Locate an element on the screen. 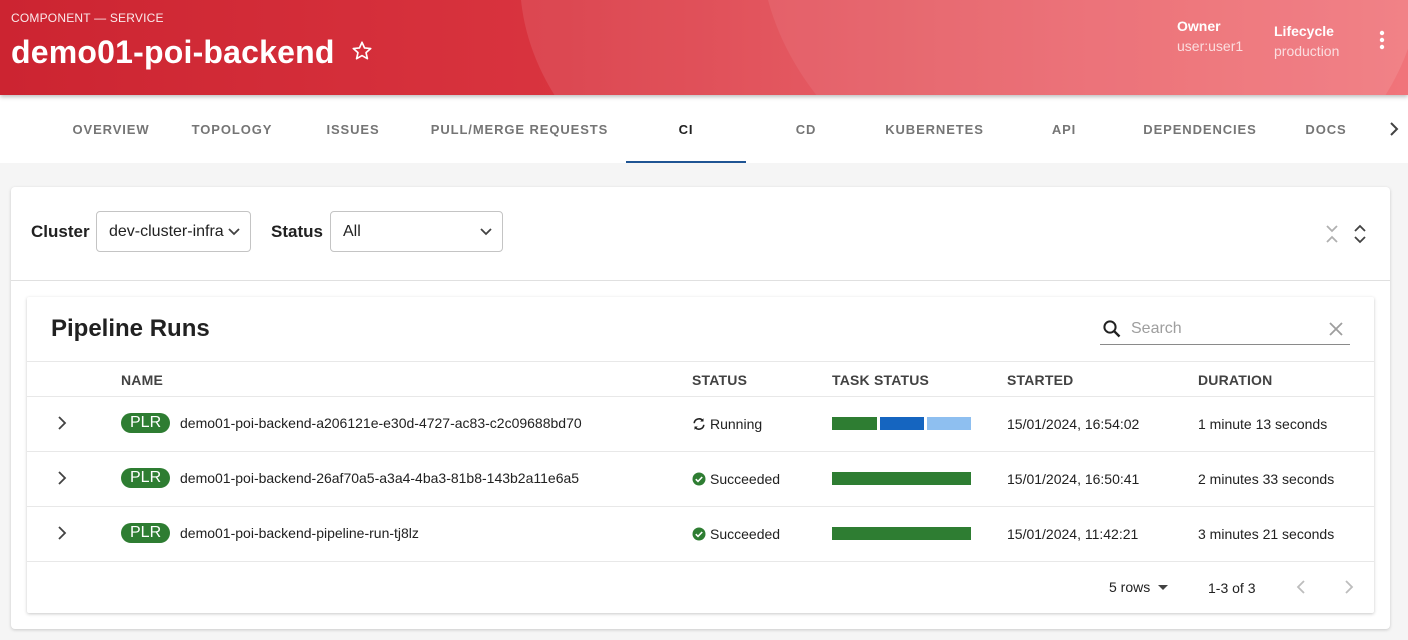  cluster-select-value: dev-cluster-infra is located at coordinates (166, 231).